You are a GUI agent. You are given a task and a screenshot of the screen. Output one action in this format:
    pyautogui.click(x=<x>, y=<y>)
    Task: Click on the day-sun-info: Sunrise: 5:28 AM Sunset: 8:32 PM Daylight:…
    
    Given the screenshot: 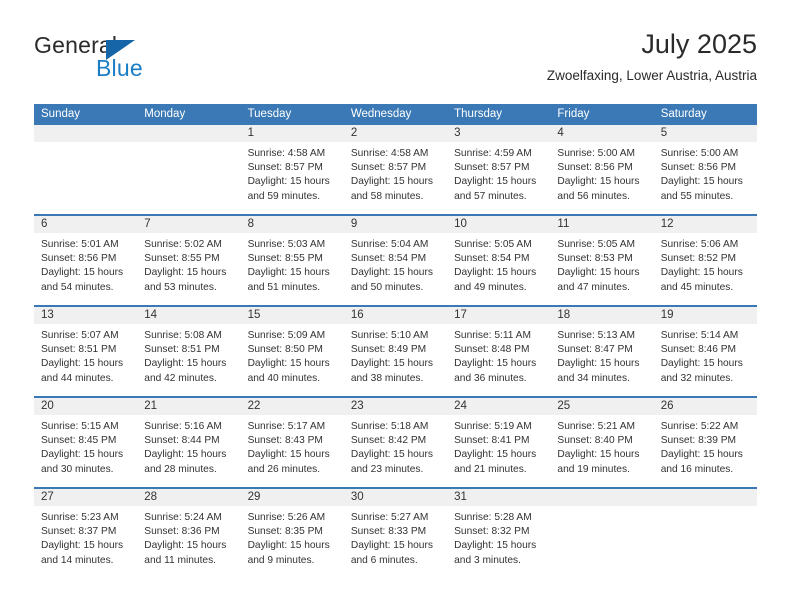 What is the action you would take?
    pyautogui.click(x=498, y=537)
    